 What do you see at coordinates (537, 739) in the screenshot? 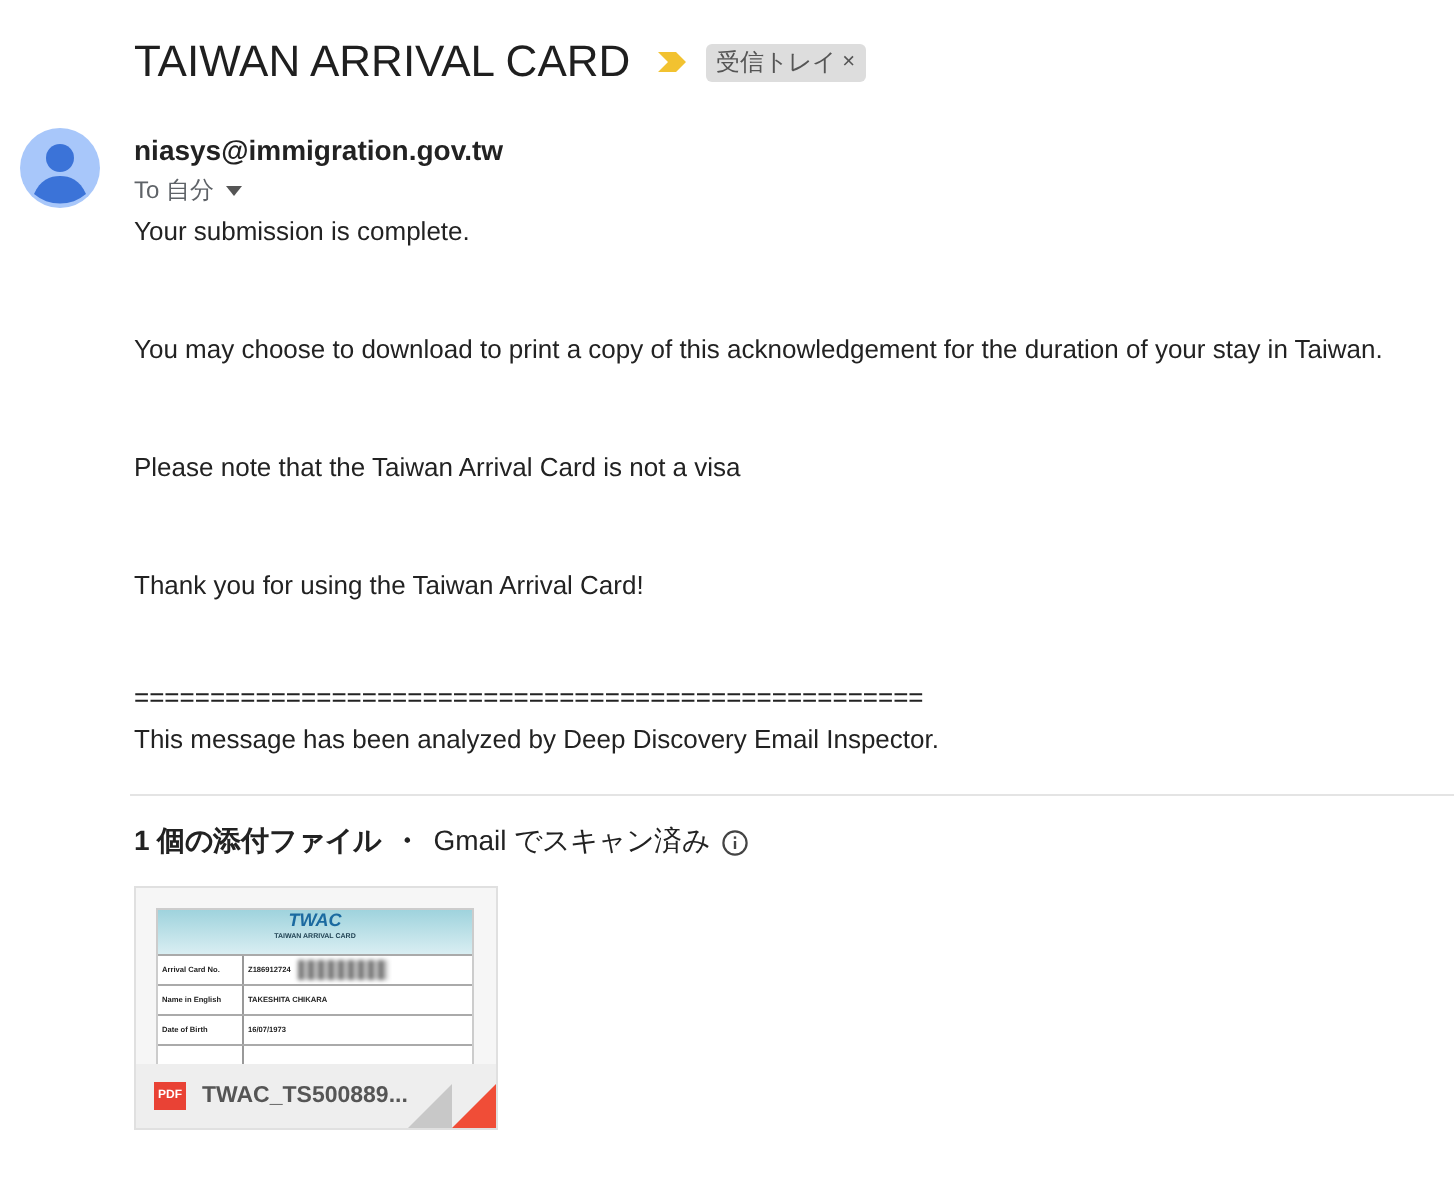
I see `scan-notice: This message has been analyzed by Deep Discovery Email Inspector.` at bounding box center [537, 739].